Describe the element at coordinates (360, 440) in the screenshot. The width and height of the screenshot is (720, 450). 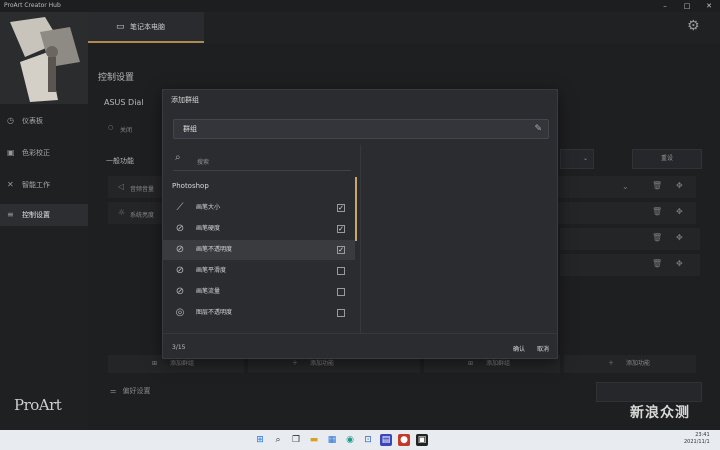
I see `taskbar: ⊞ ⌕ ❐ ▬ ▦ ◉ ⊡ ▤ ● ▣ 23:41 2021/11/1` at that location.